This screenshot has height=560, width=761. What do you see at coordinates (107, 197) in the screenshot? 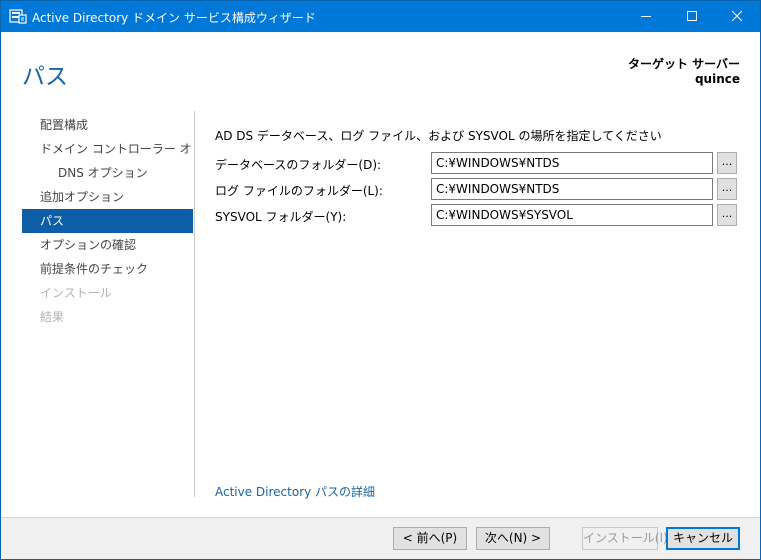
I see `nav-item-additional-options: 追加オプション` at bounding box center [107, 197].